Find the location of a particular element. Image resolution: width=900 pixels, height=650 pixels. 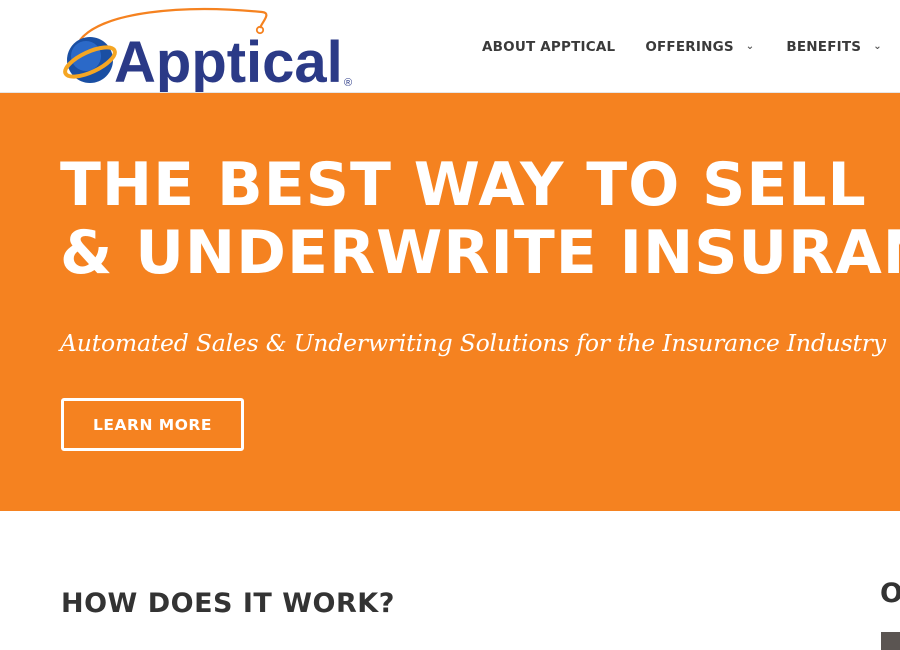

main-nav: ABOUT APPTICAL OFFERINGS ⌄ BENEFITS ⌄ C is located at coordinates (690, 46).